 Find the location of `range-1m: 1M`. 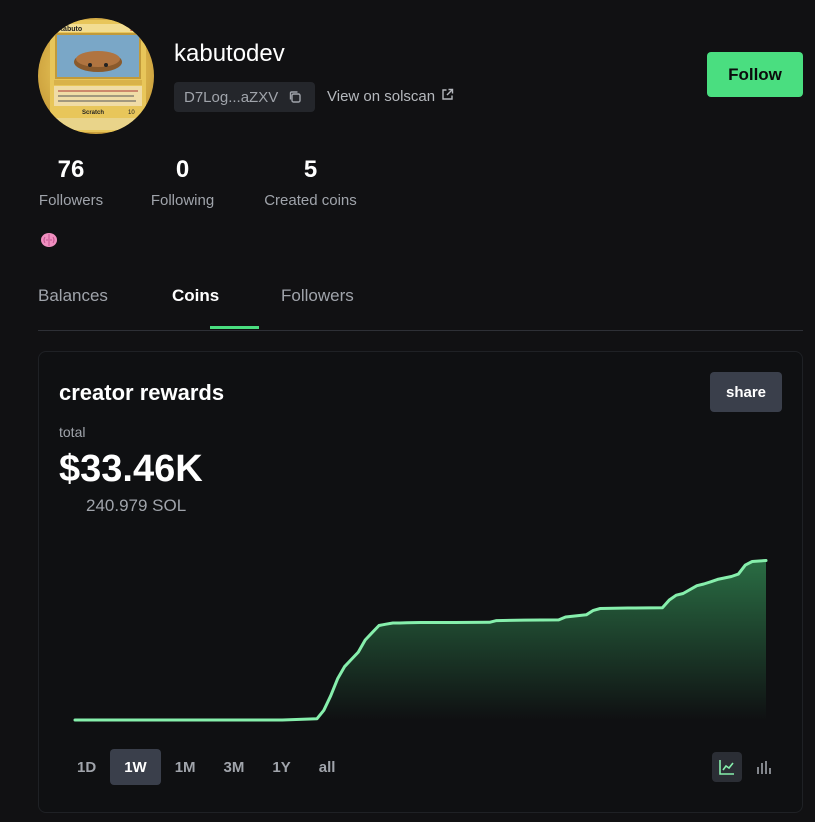

range-1m: 1M is located at coordinates (185, 767).